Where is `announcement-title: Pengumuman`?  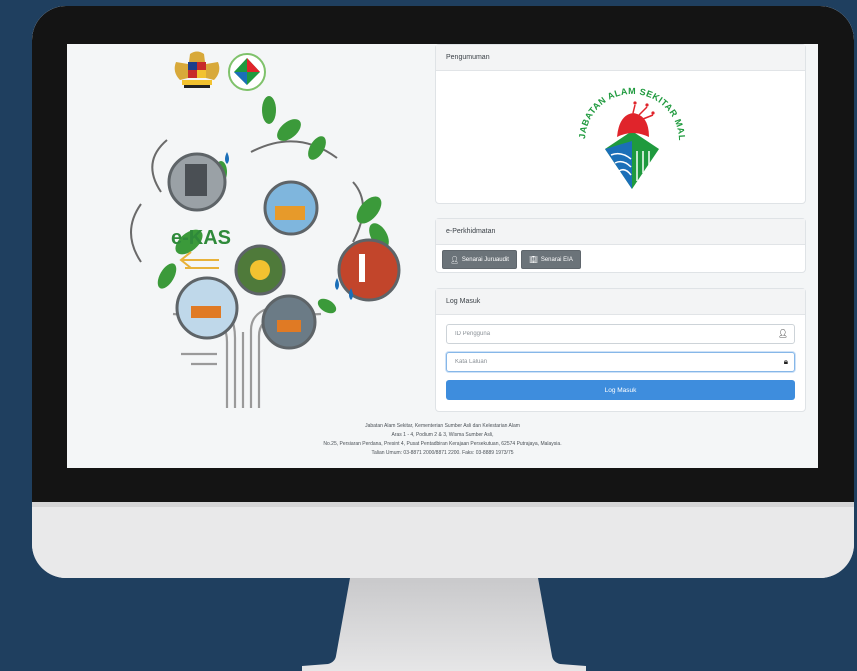 announcement-title: Pengumuman is located at coordinates (620, 58).